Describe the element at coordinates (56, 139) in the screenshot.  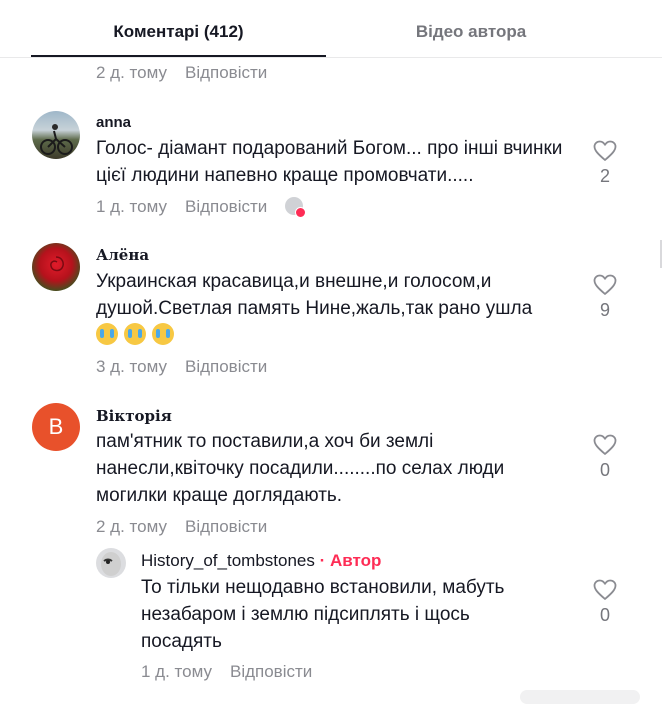
I see `avatar-photo-icon` at that location.